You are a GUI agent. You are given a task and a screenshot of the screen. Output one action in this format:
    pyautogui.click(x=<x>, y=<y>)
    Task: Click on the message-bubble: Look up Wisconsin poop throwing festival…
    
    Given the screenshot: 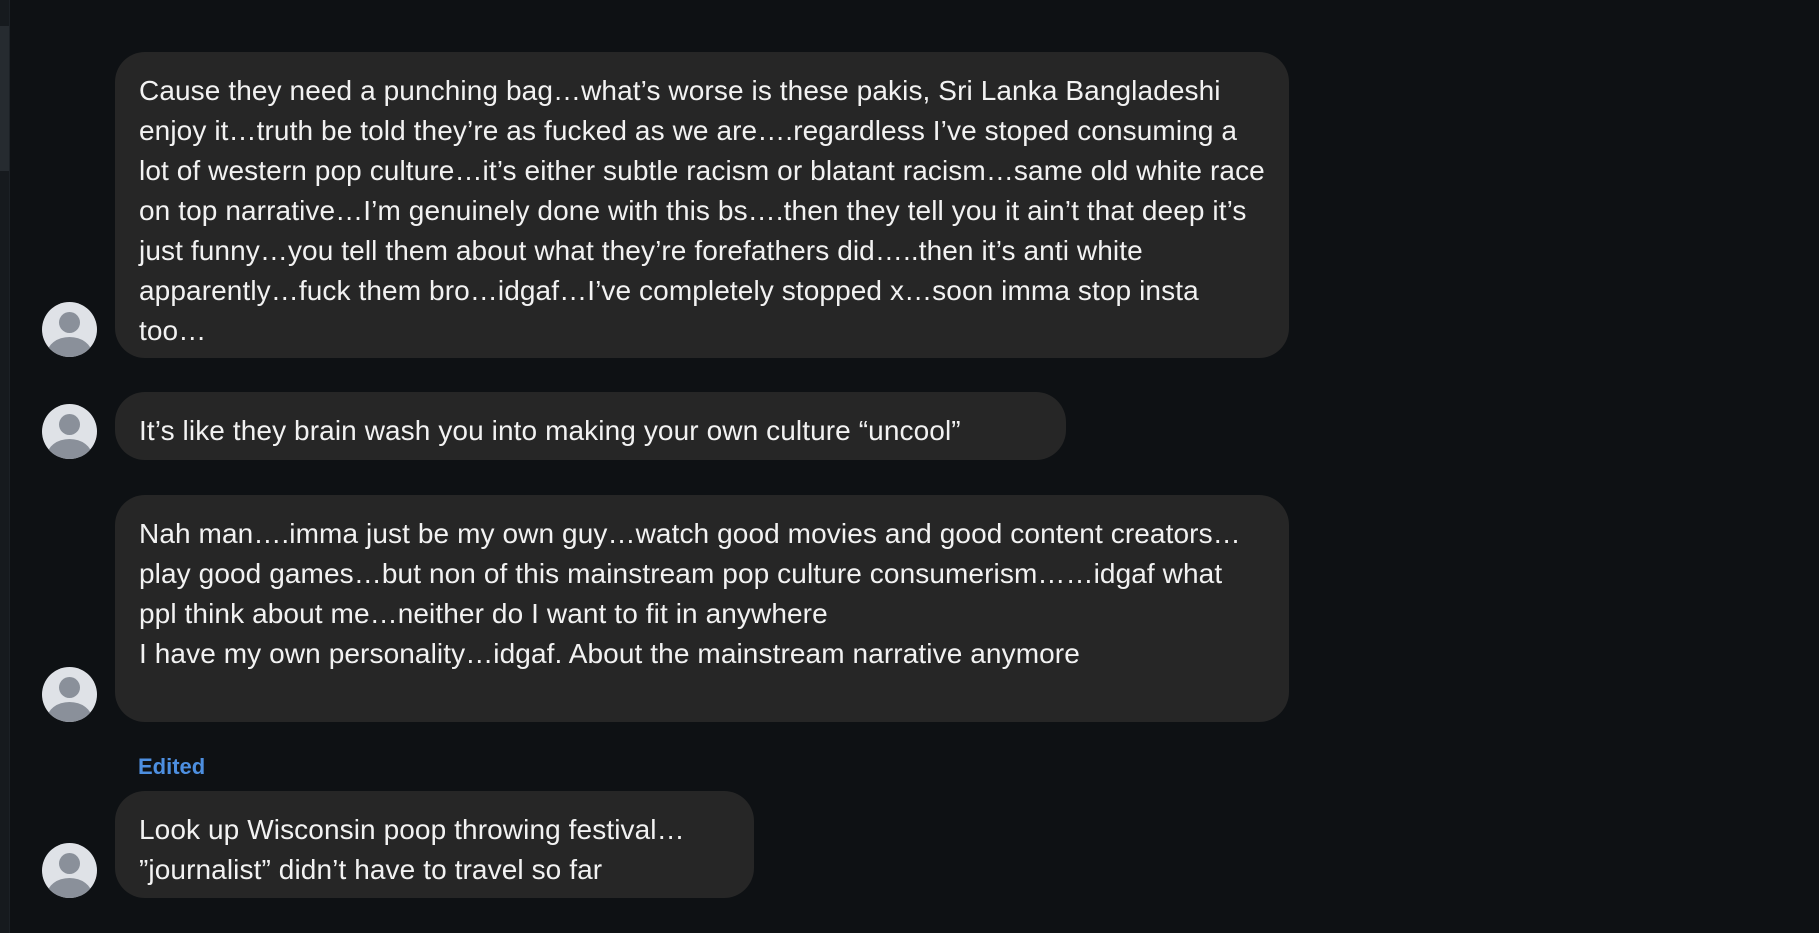 What is the action you would take?
    pyautogui.click(x=434, y=844)
    